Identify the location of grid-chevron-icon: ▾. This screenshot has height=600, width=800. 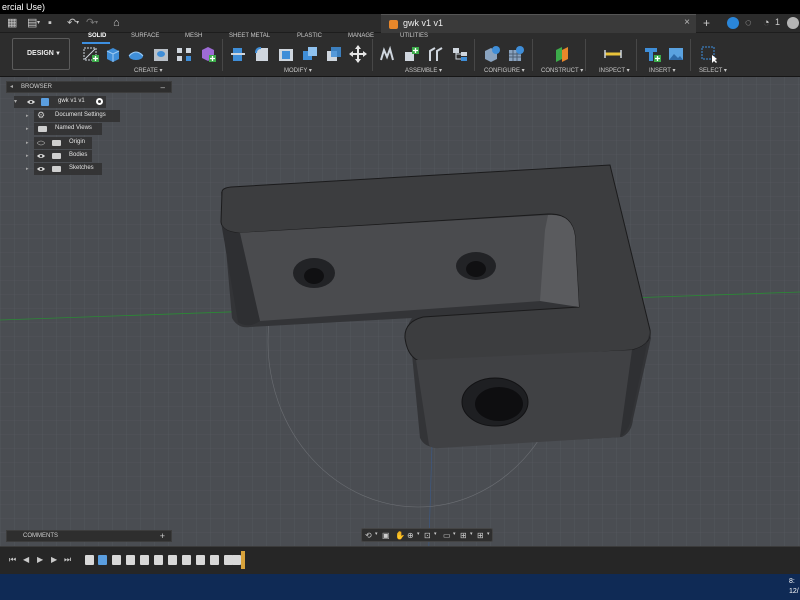
(471, 534).